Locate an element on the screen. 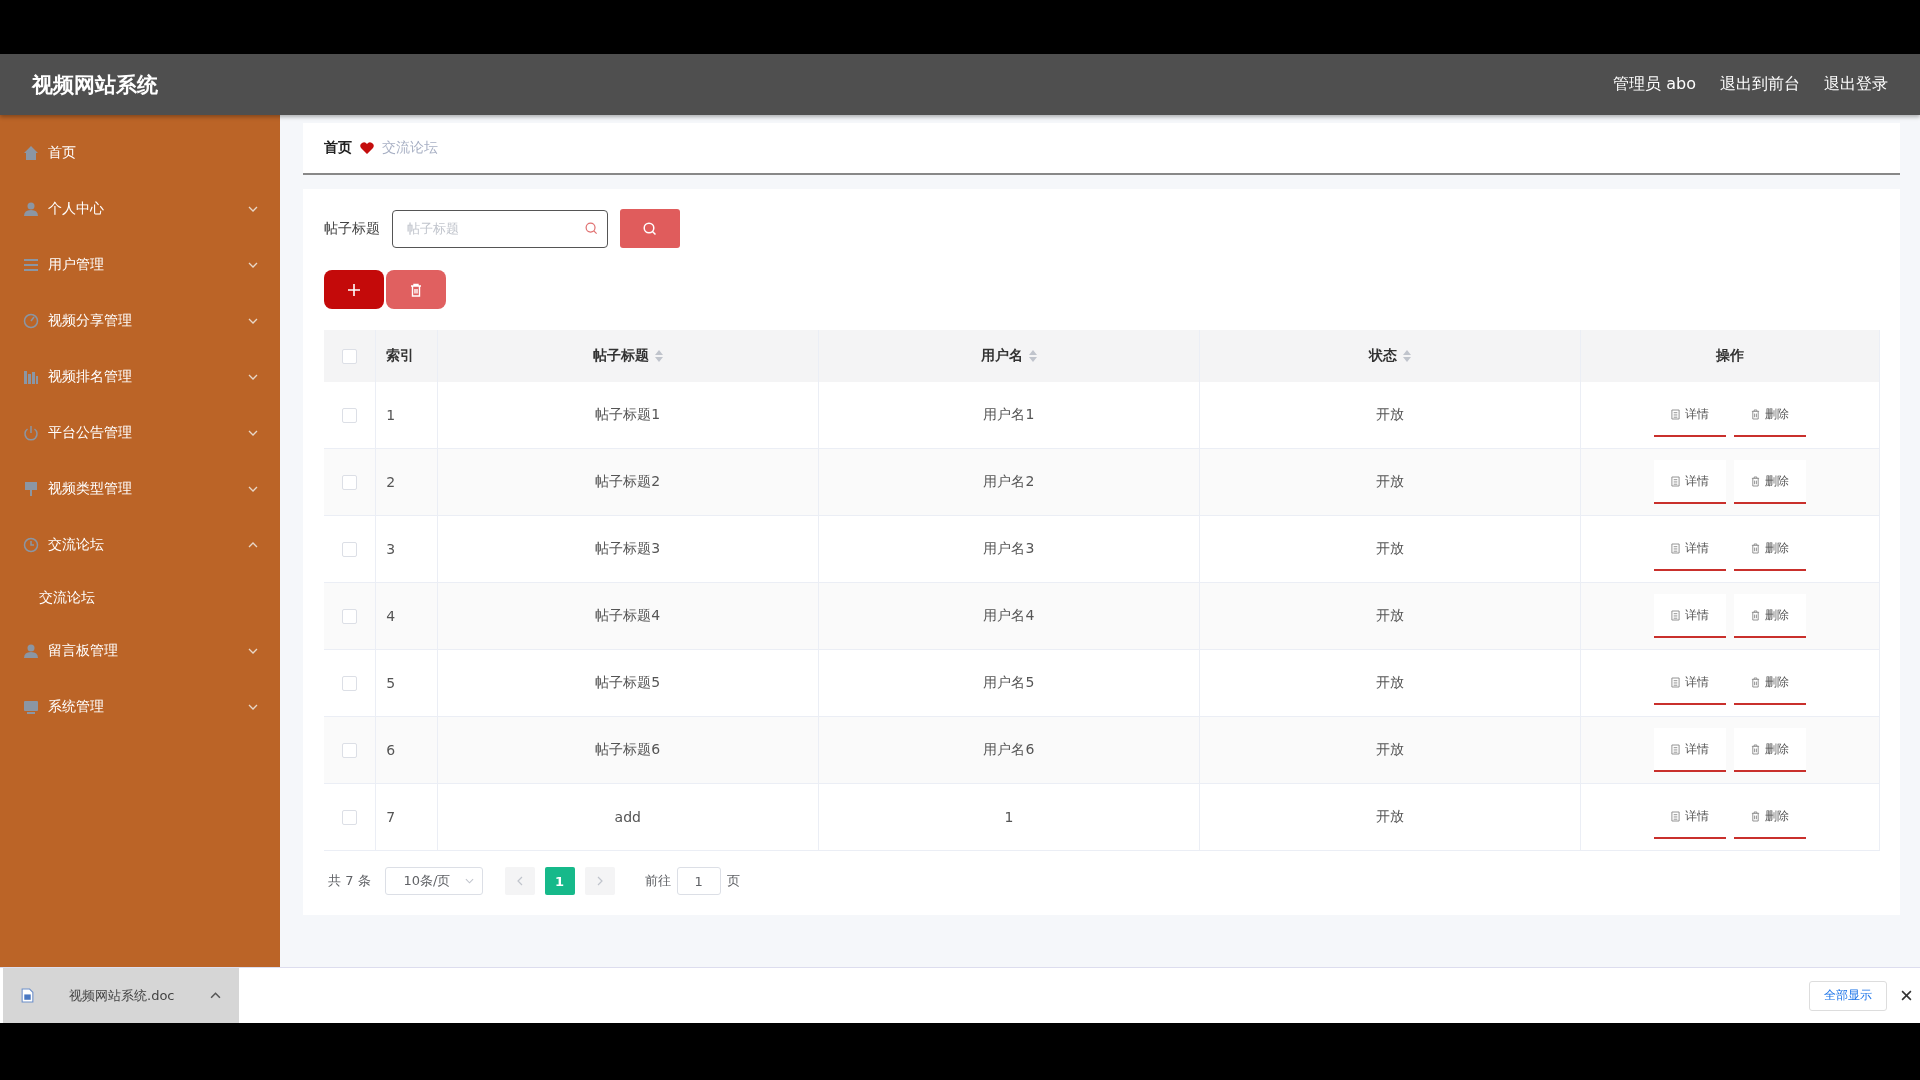 Image resolution: width=1920 pixels, height=1080 pixels. table-cell: 帖子标题2 is located at coordinates (628, 481).